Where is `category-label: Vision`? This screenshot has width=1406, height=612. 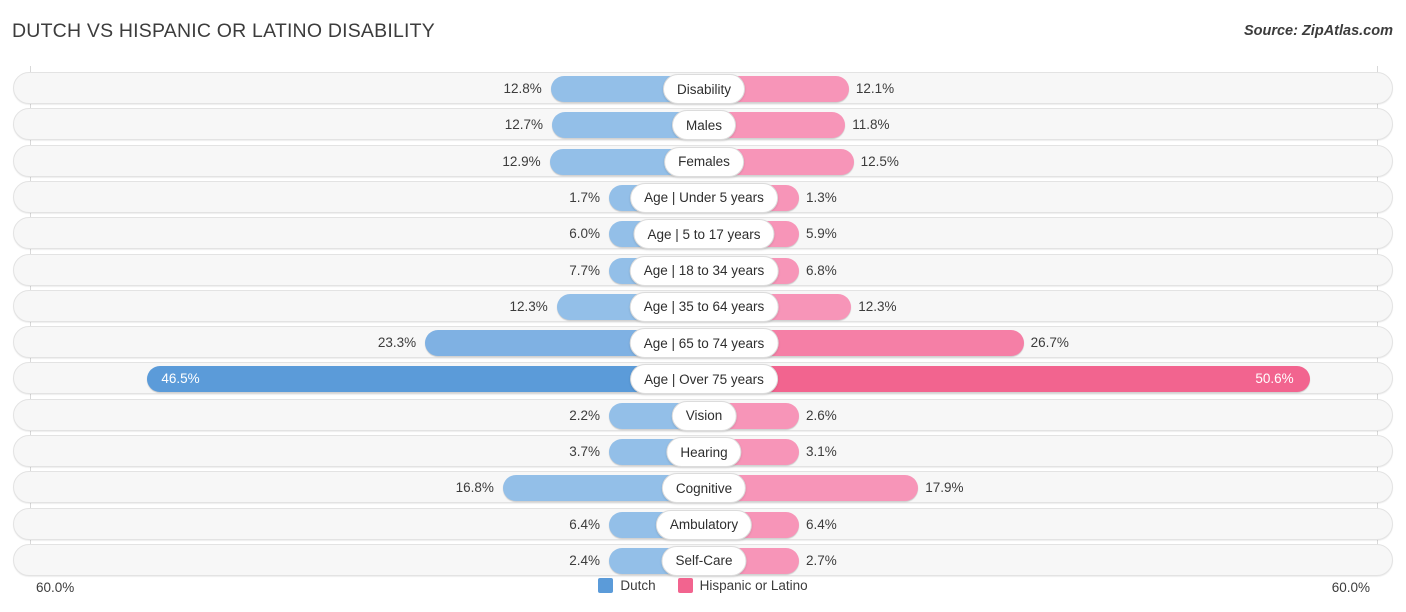
category-label: Vision is located at coordinates (704, 415).